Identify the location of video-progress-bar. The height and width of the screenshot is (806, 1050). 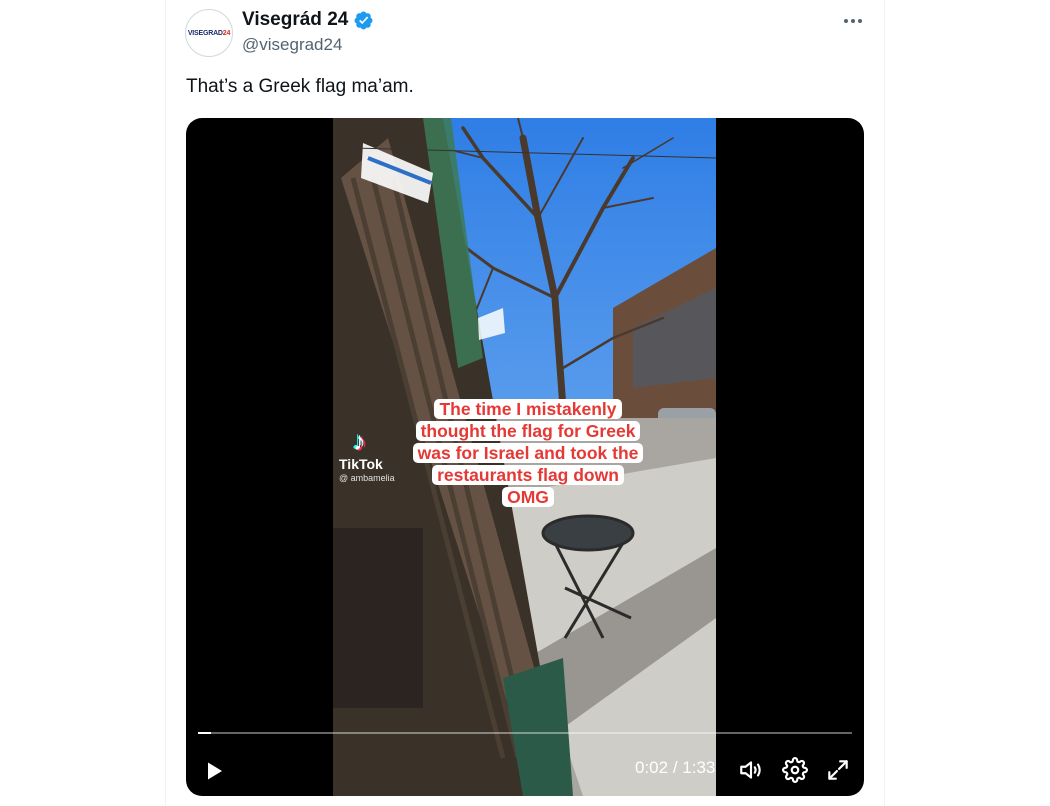
(525, 733).